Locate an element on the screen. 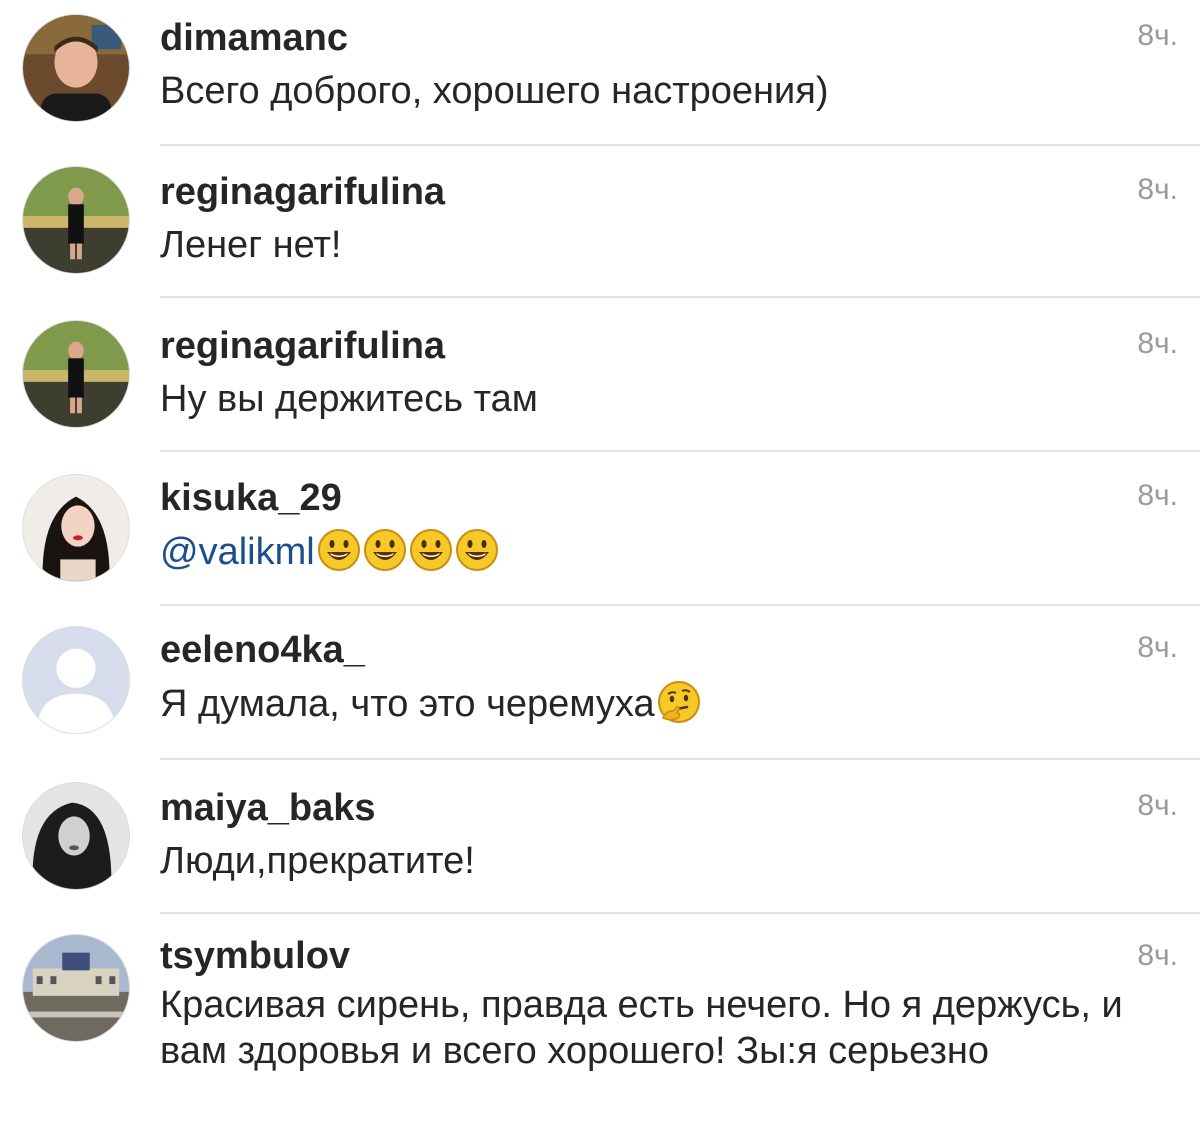 The image size is (1200, 1139). comment-item: maiya_baks Люди,прекратите! 8ч. is located at coordinates (600, 837).